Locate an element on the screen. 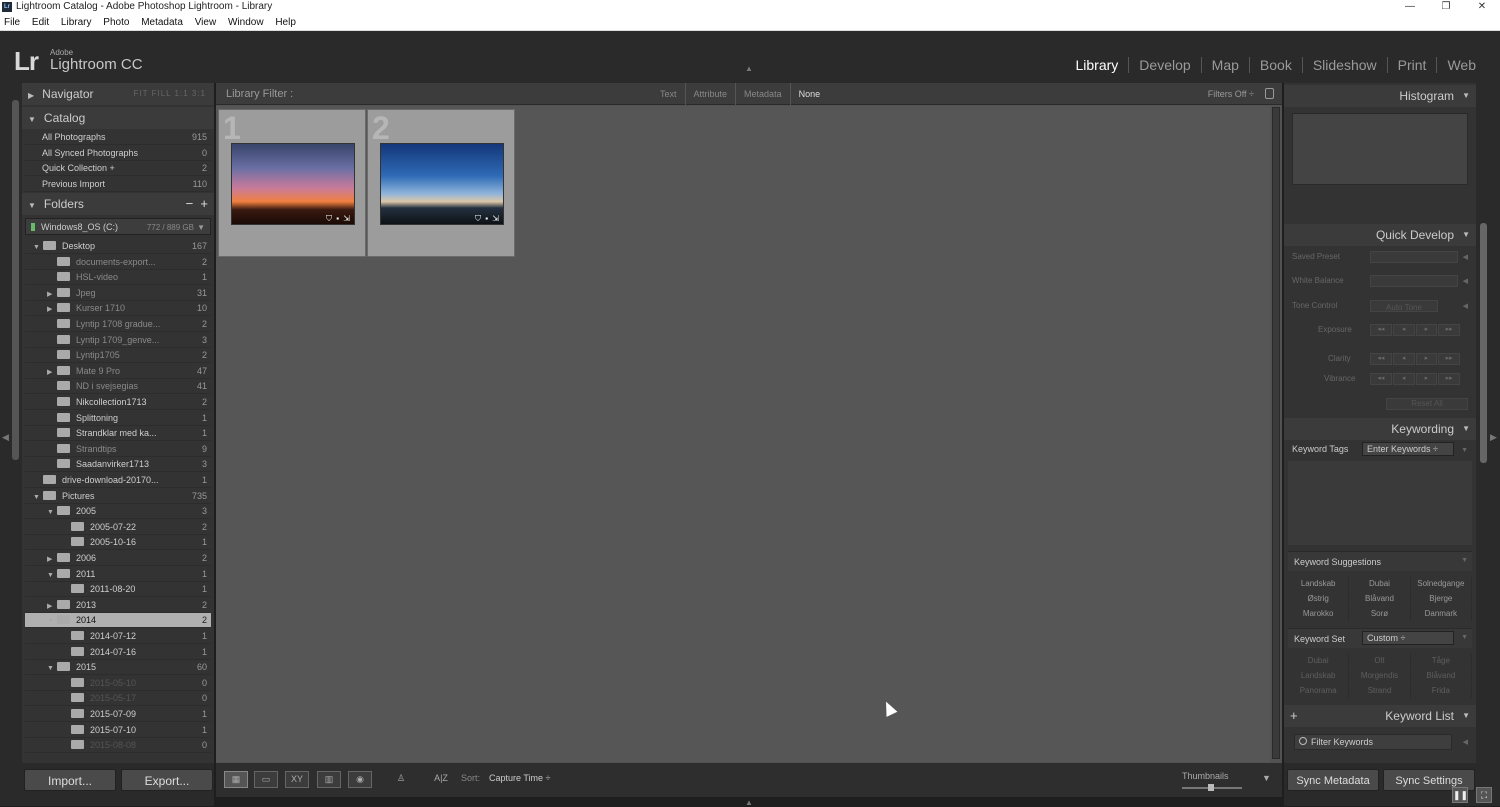 Image resolution: width=1500 pixels, height=807 pixels. grid-cell: 2 ⛉ ▪ ⇲ is located at coordinates (441, 183).